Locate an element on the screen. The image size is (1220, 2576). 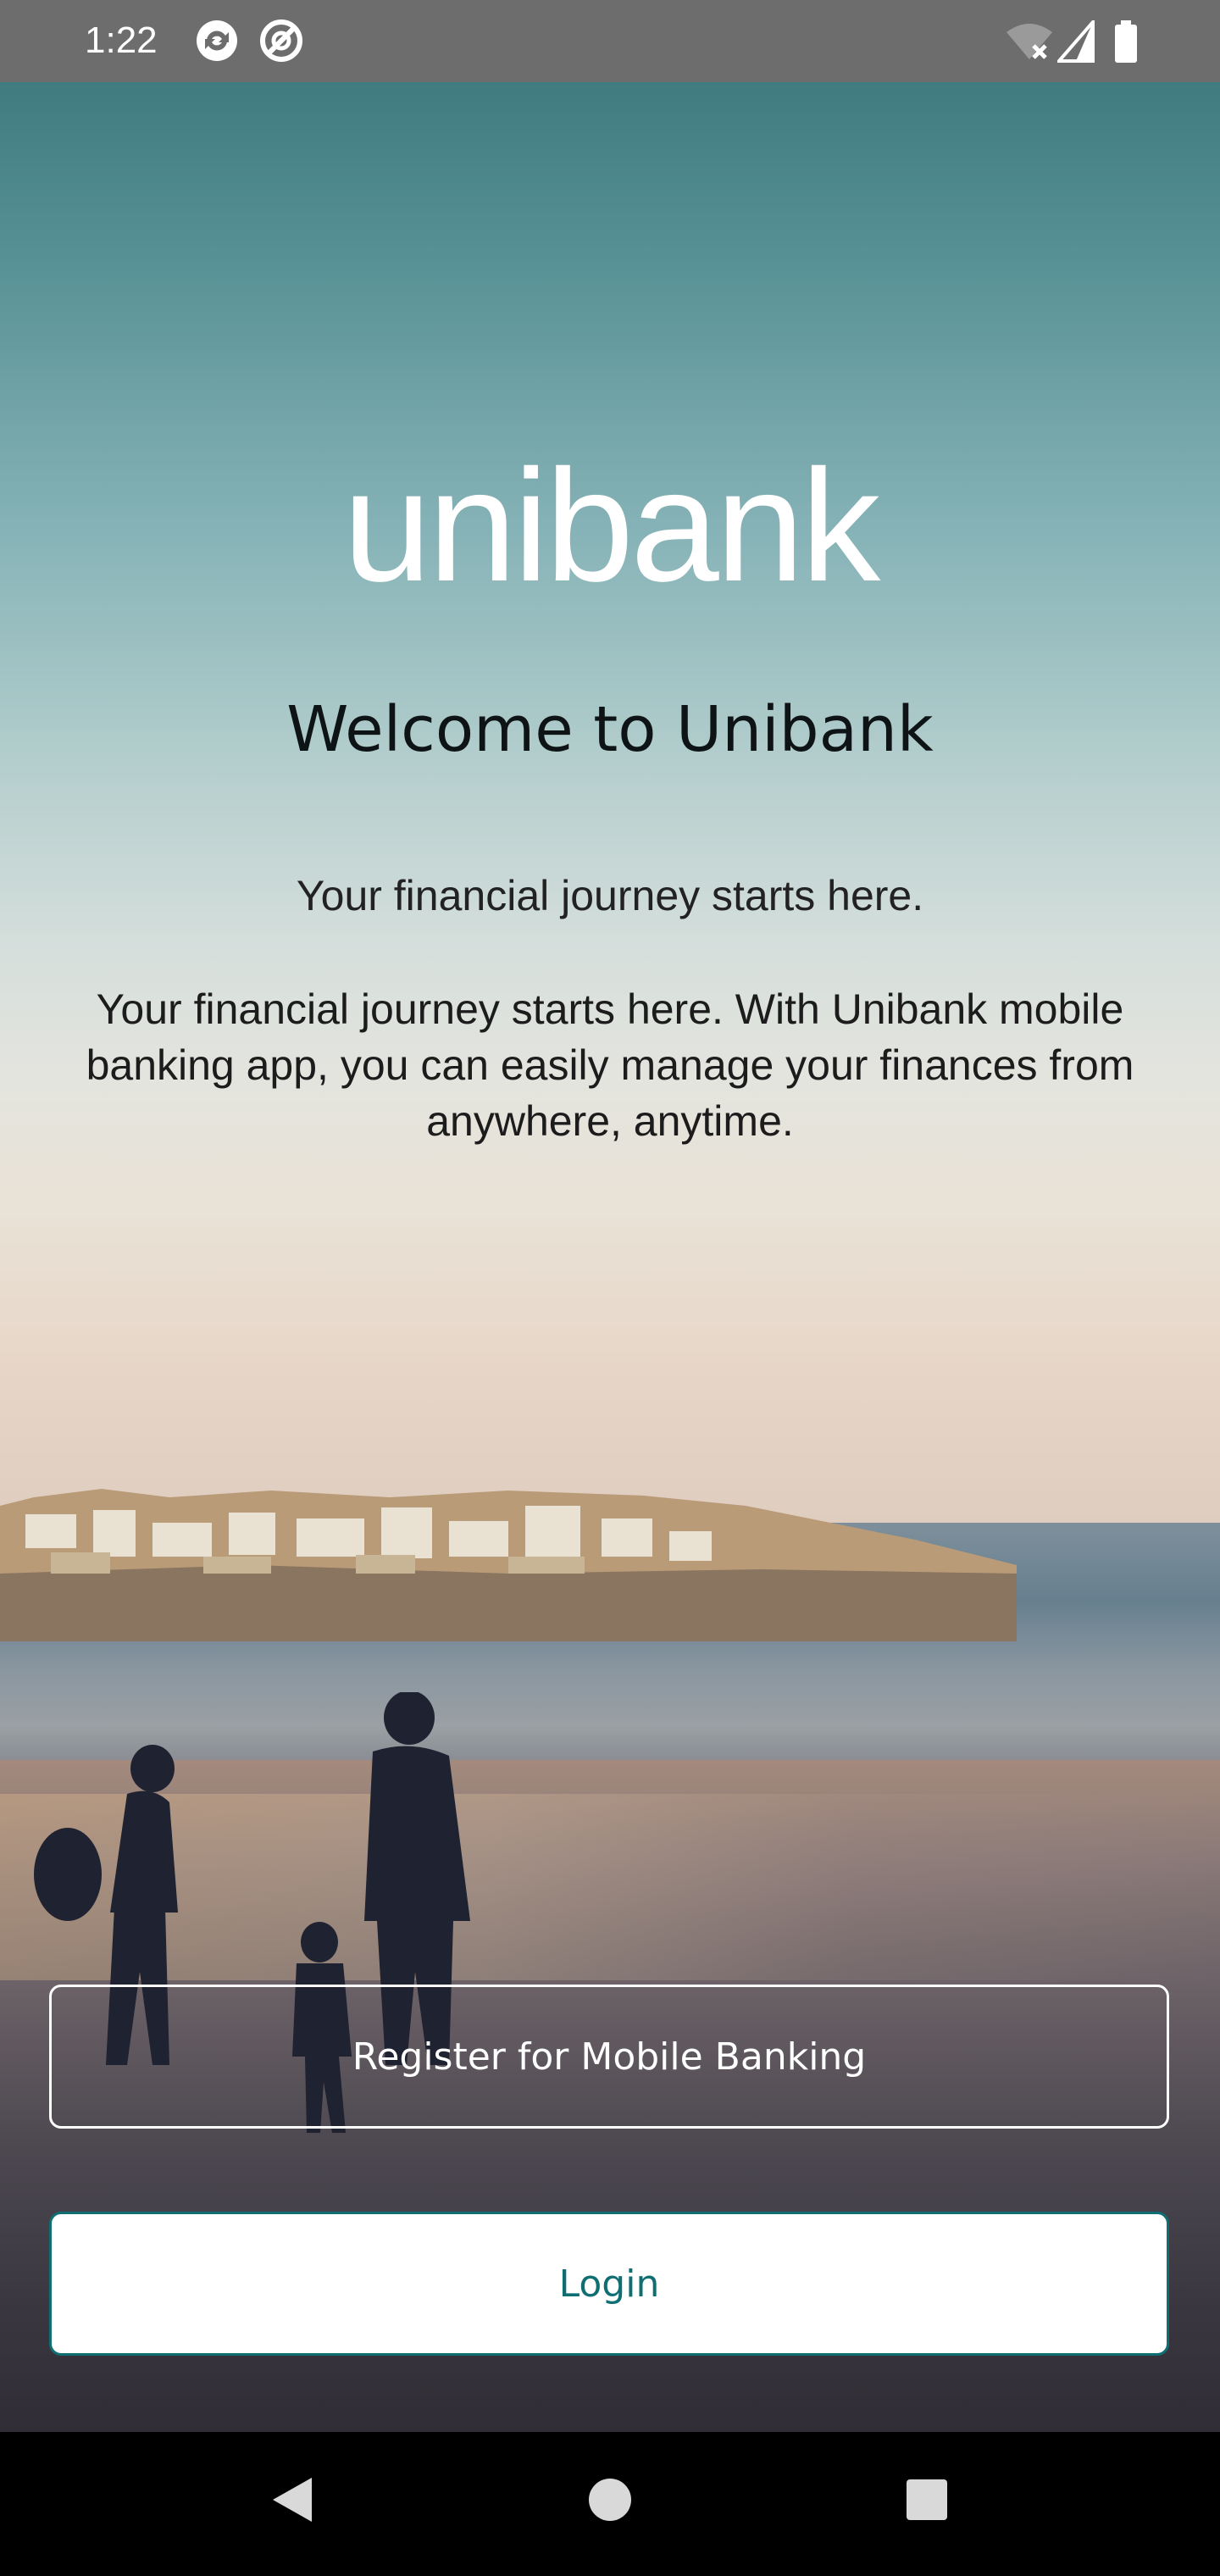
system-nav-bar is located at coordinates (610, 2504).